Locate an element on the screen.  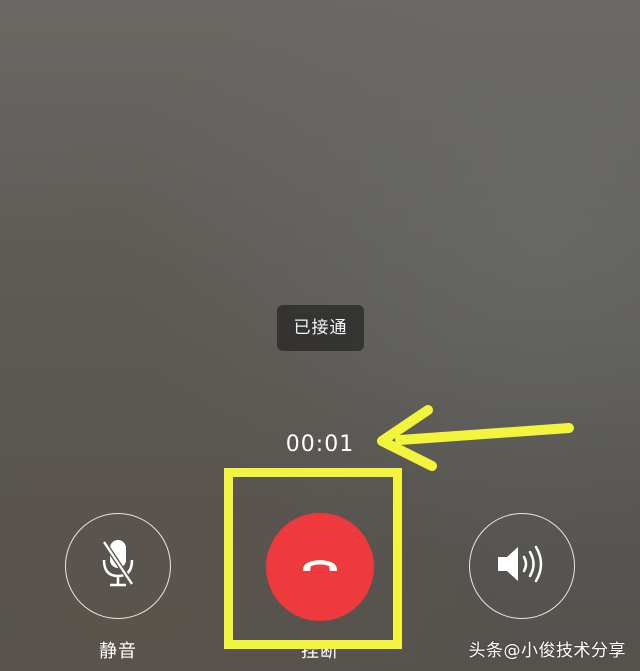
speaker-button is located at coordinates (522, 566).